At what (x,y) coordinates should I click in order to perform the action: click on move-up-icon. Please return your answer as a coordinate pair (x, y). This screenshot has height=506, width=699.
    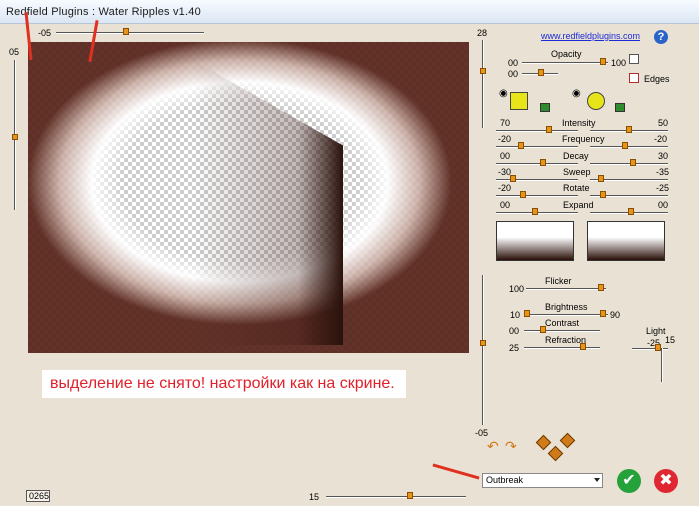
    Looking at the image, I should click on (567, 440).